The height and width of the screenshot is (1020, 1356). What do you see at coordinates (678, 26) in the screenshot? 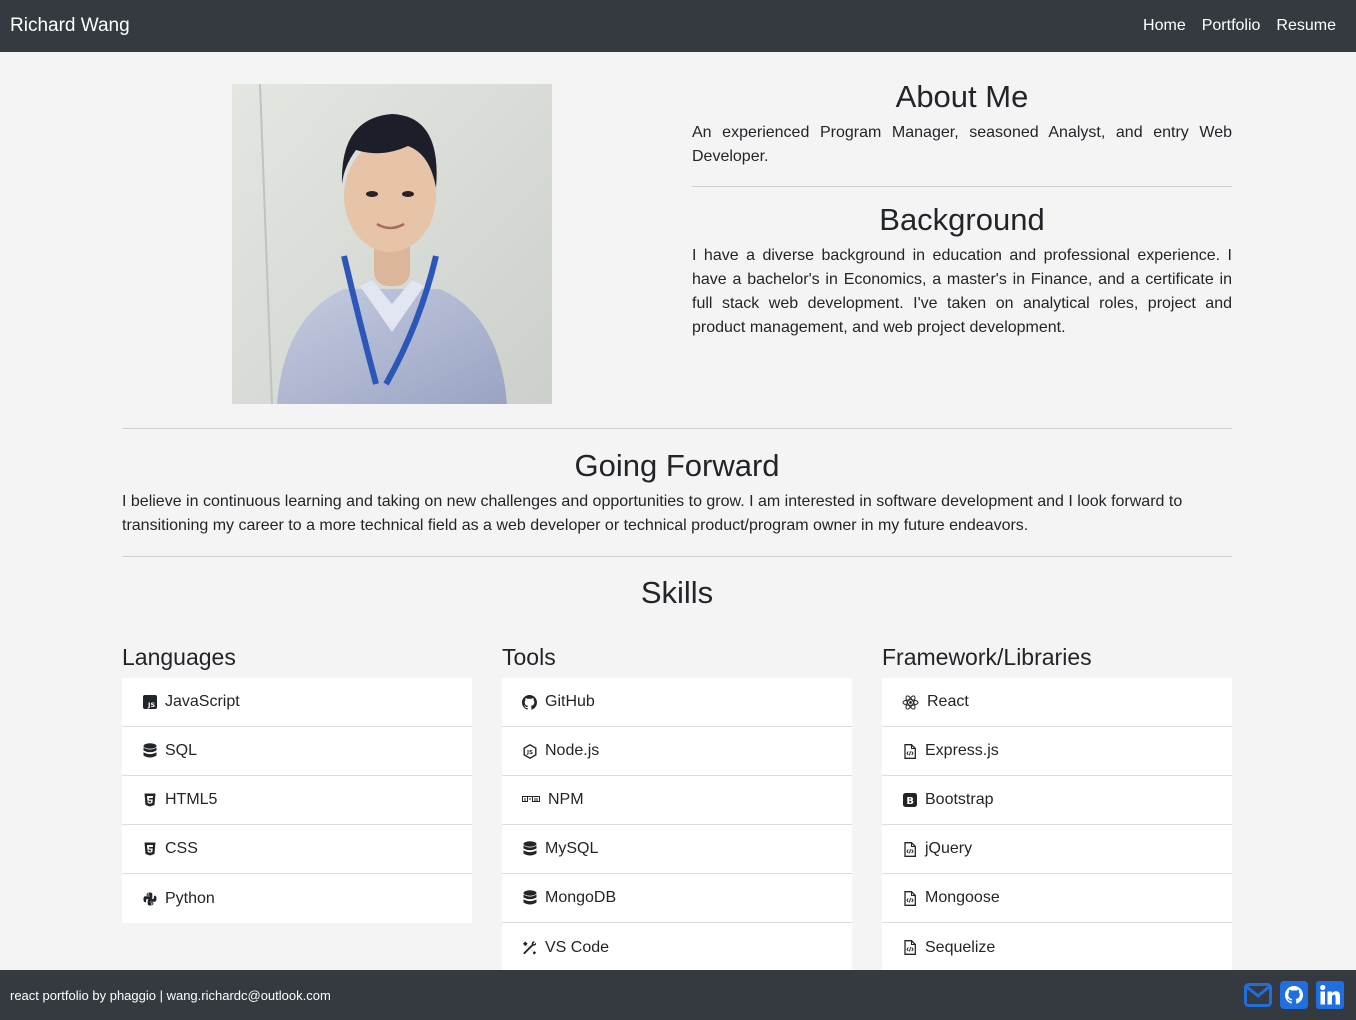
I see `navbar: Richard Wang Home Portfolio Resume` at bounding box center [678, 26].